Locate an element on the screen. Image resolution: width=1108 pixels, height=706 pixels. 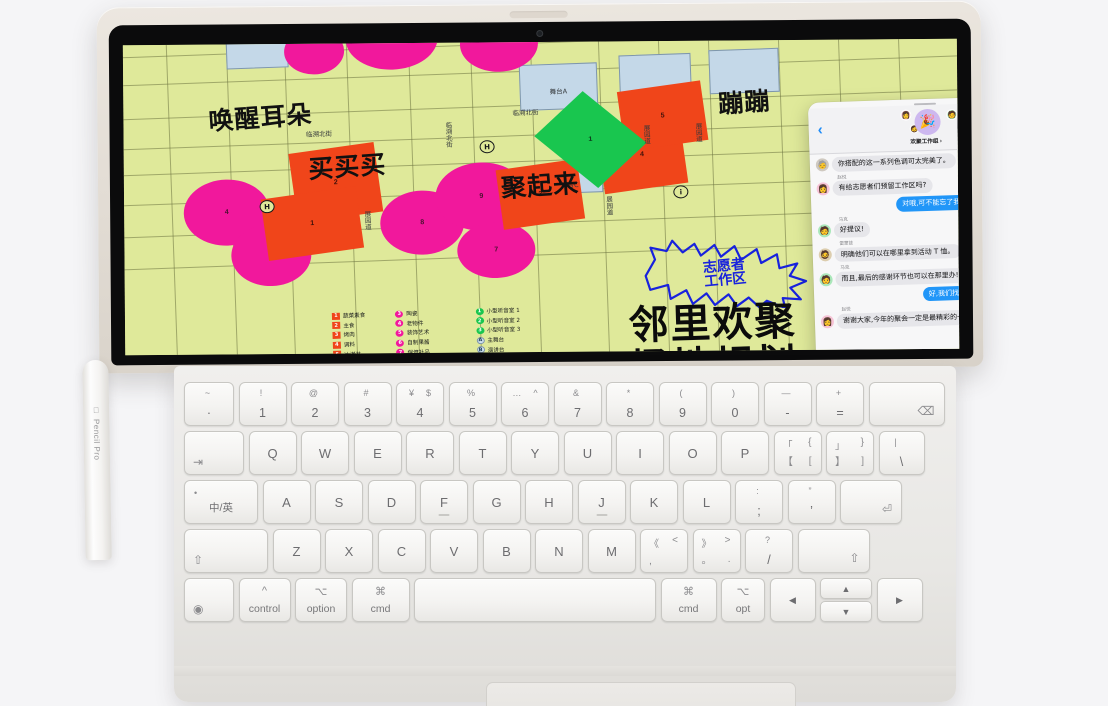
key-Q: Q is located at coordinates (272, 453).